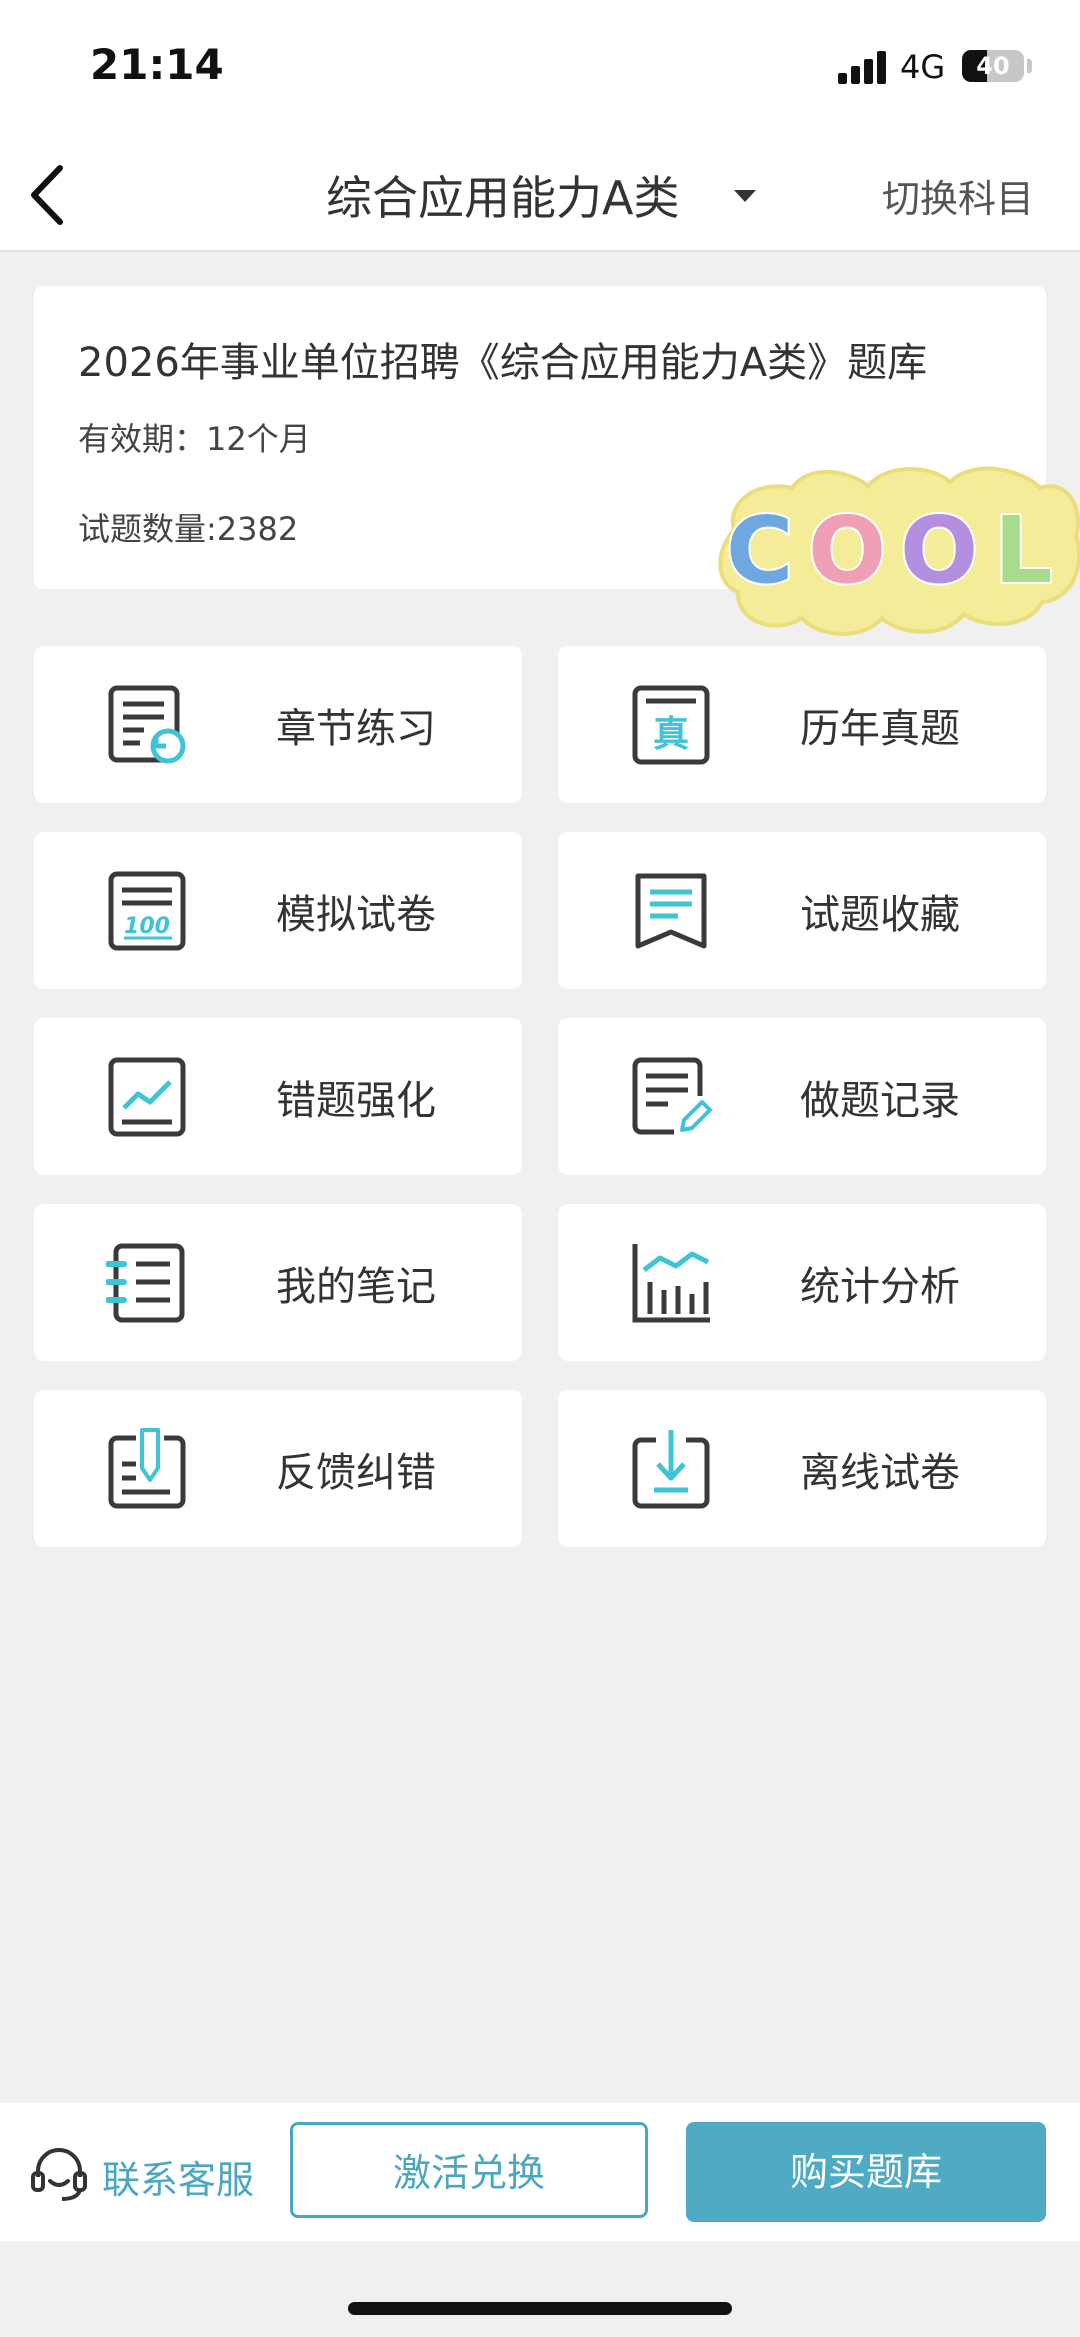 The image size is (1080, 2337). What do you see at coordinates (147, 911) in the screenshot?
I see `mock-exam-icon: 100` at bounding box center [147, 911].